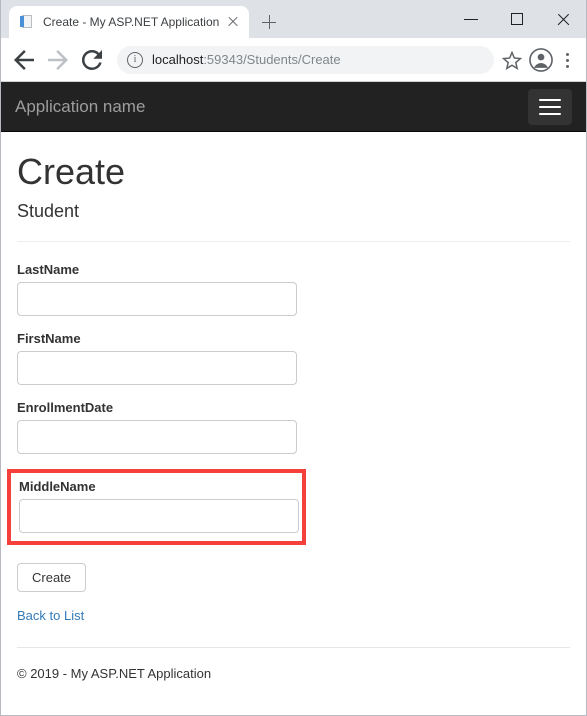 Image resolution: width=587 pixels, height=716 pixels. Describe the element at coordinates (567, 60) in the screenshot. I see `browser-menu-icon` at that location.